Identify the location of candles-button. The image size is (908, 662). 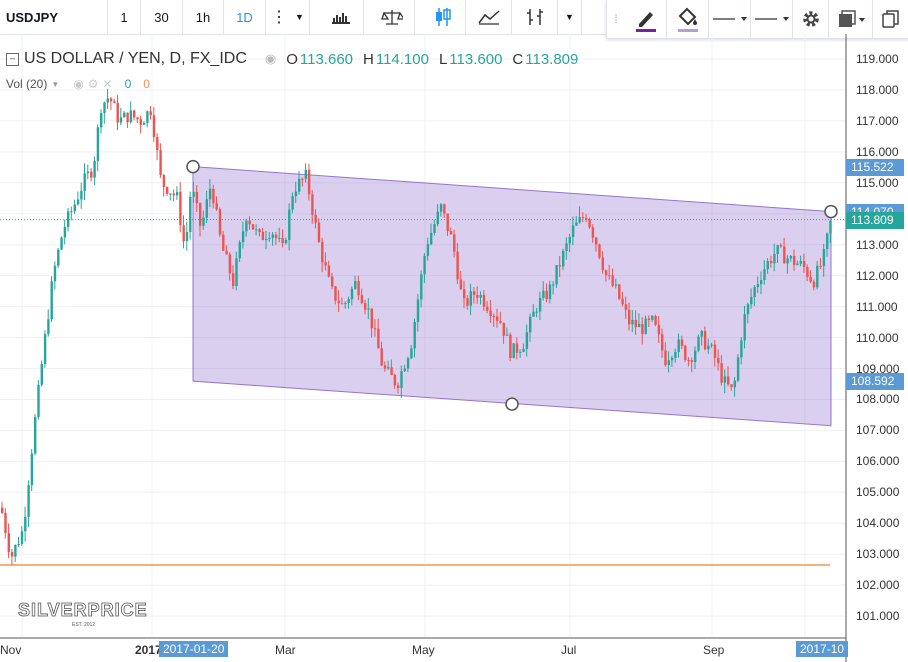
(443, 17).